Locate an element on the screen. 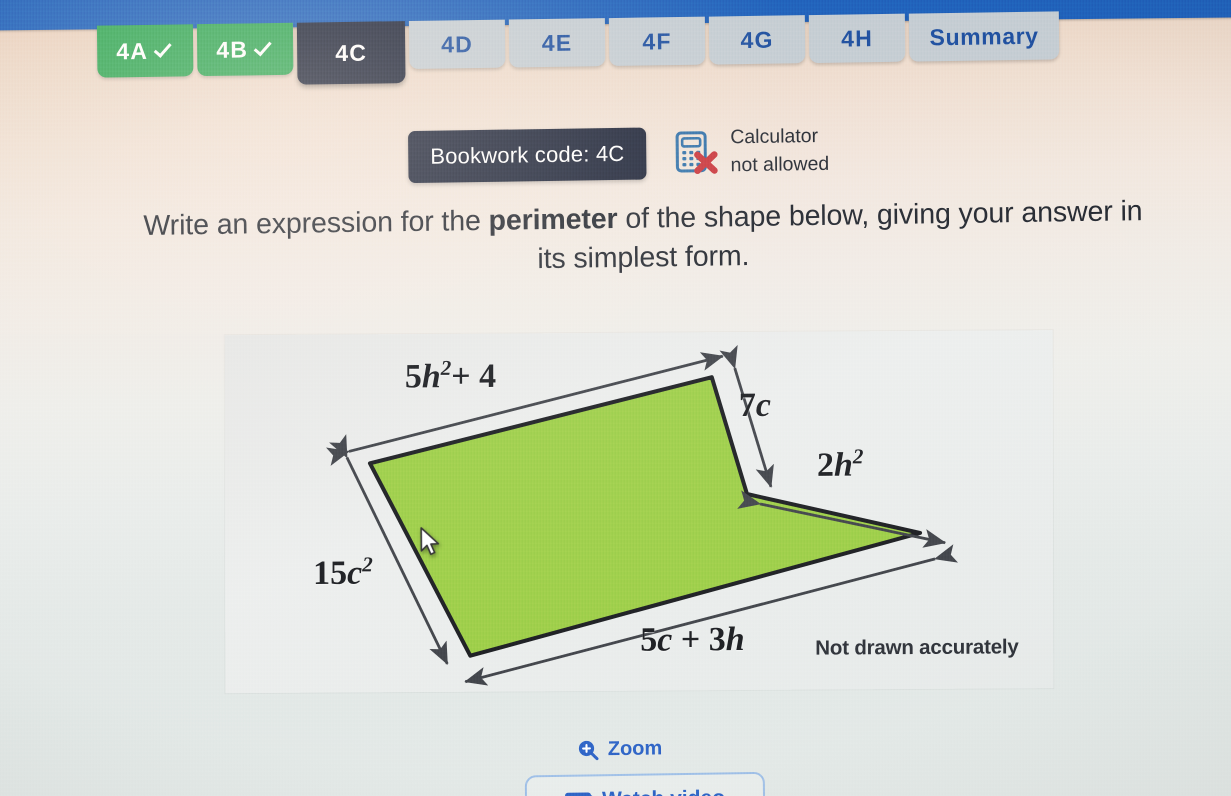 This screenshot has width=1231, height=796. label-bottom-plus: + is located at coordinates (690, 640).